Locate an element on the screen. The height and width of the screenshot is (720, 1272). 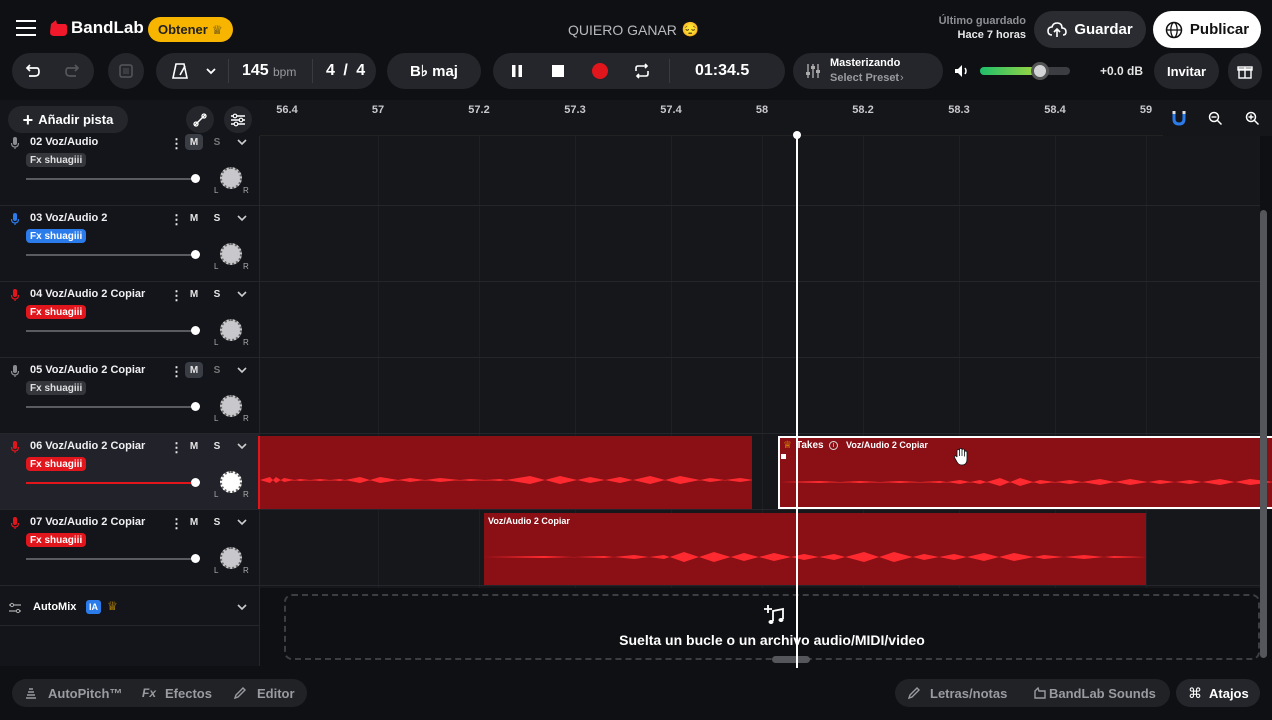
mastering-button: Masterizando Select Preset › is located at coordinates (868, 71).